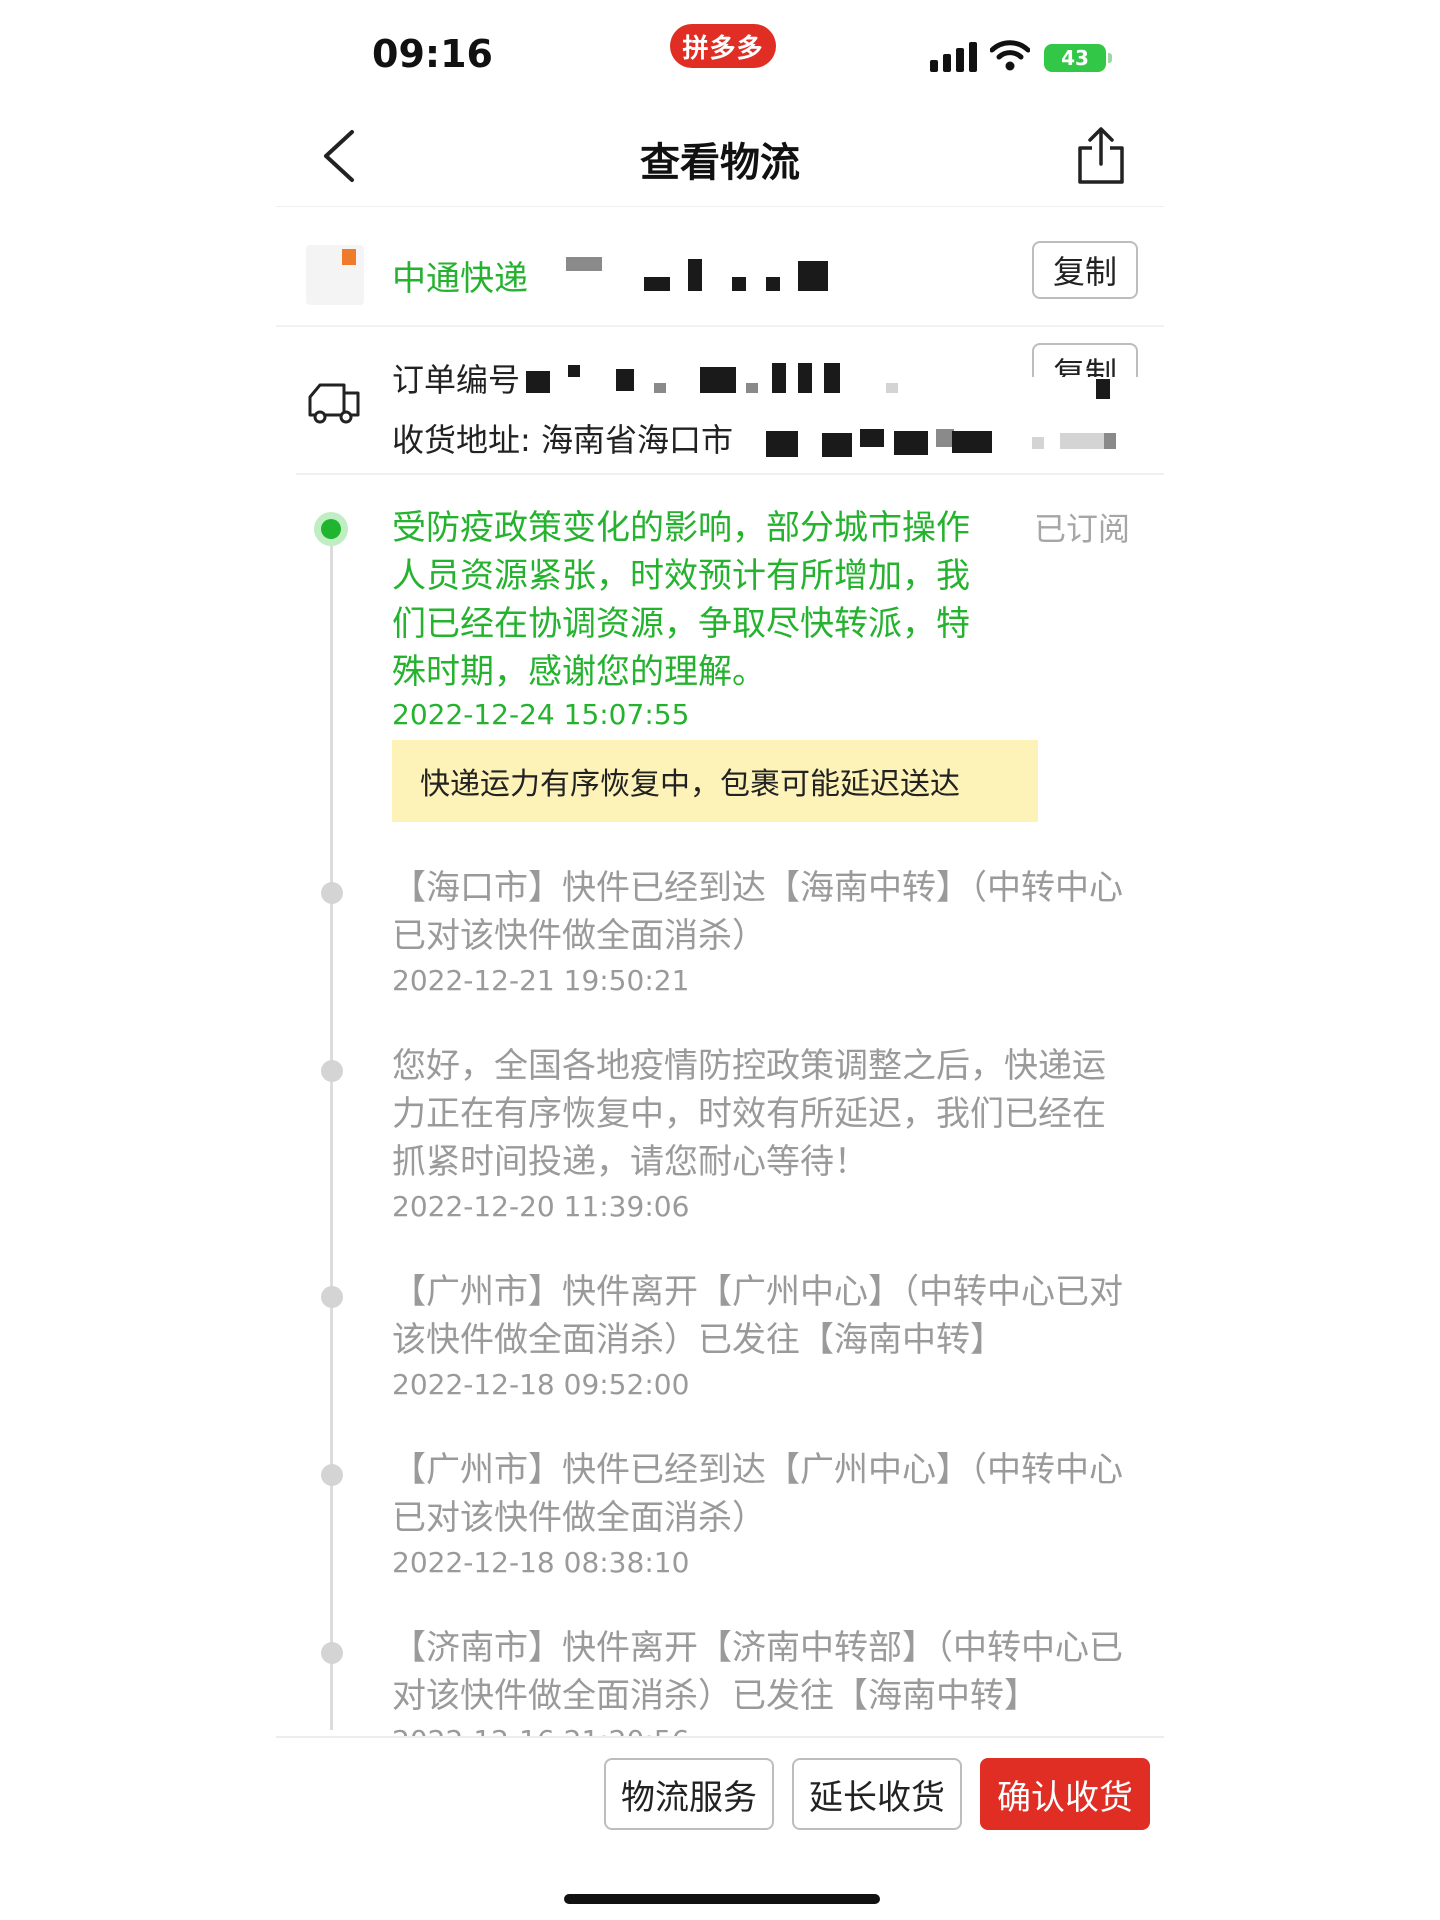 The image size is (1440, 1920). I want to click on courier-card: 中通快递 复制 订单编号 复制 收货地址: 海南省海口市, so click(720, 340).